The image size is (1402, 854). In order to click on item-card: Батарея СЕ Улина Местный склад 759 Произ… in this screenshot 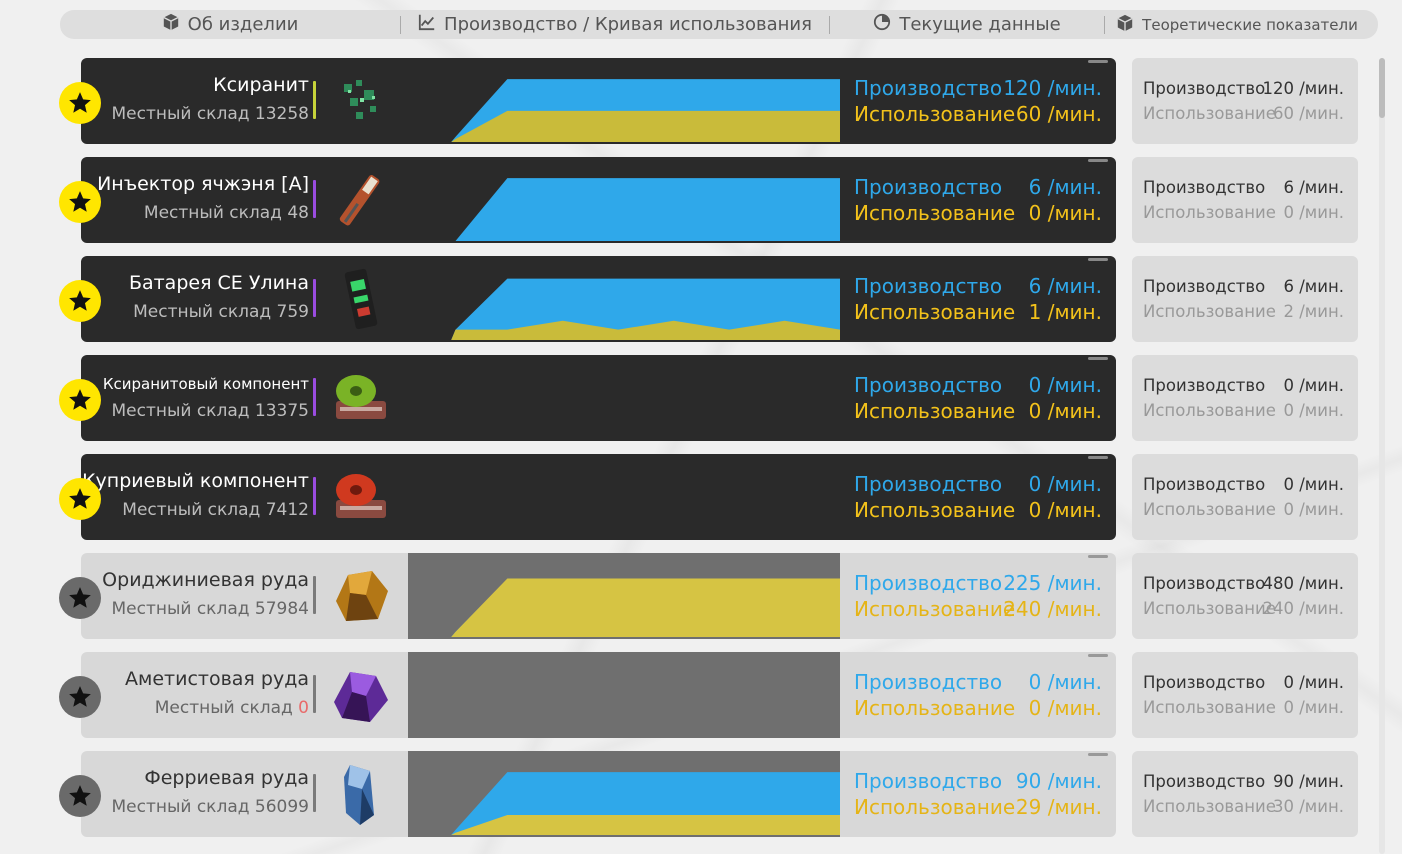, I will do `click(598, 299)`.